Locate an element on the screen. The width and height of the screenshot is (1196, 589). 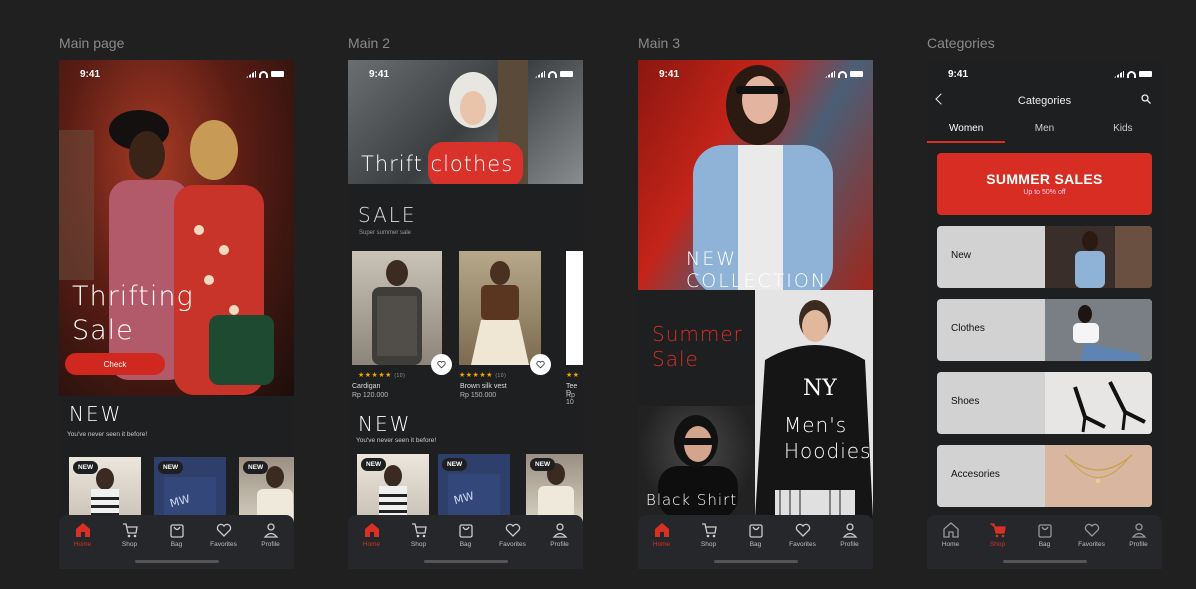
category-label: Shoes is located at coordinates (965, 401).